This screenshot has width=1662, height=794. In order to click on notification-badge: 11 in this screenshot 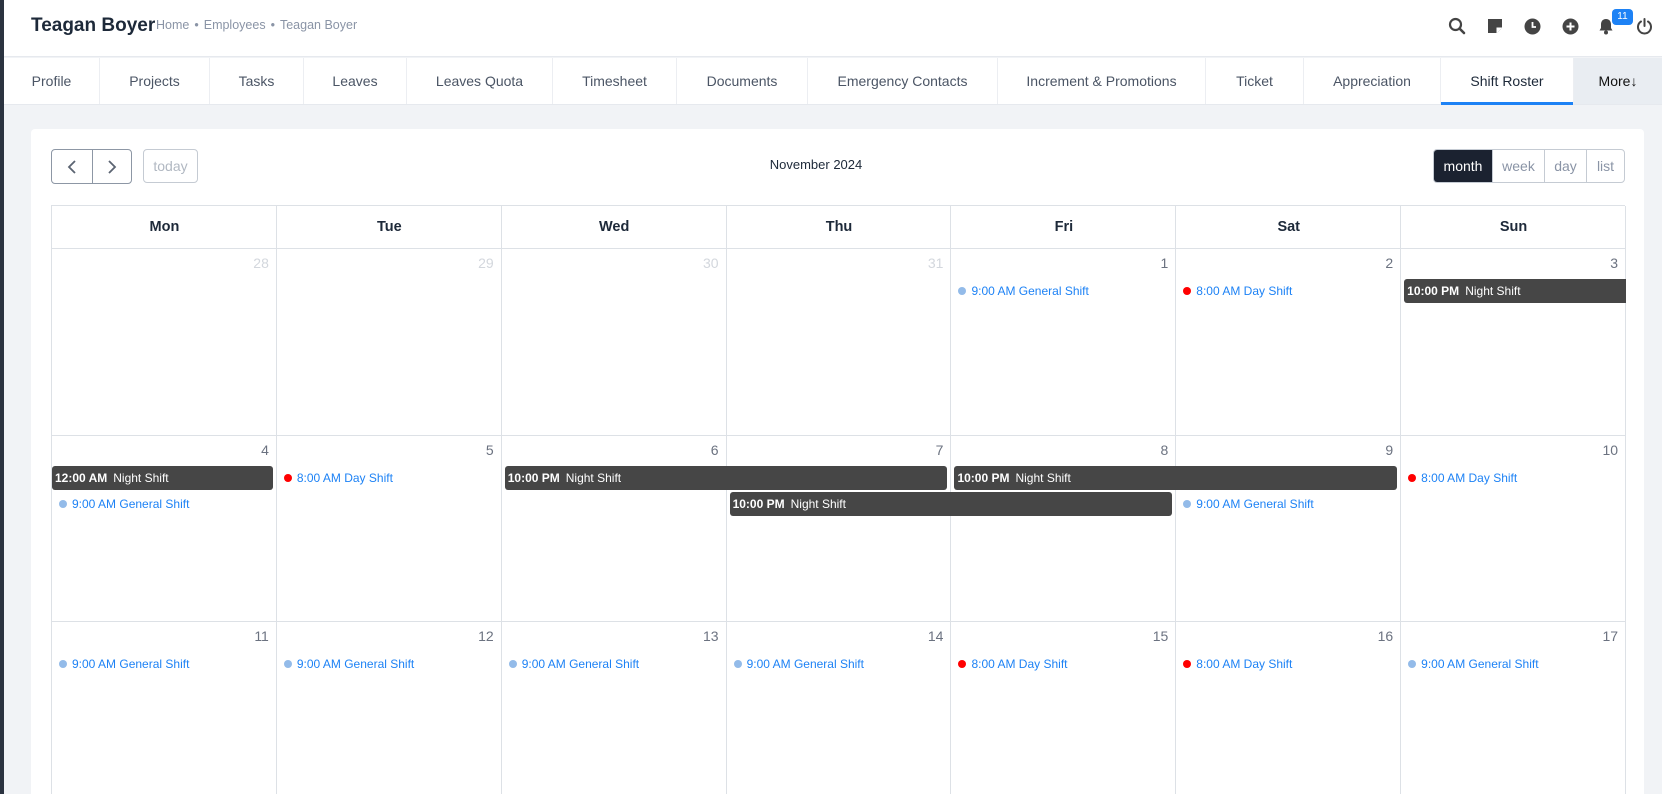, I will do `click(1622, 17)`.